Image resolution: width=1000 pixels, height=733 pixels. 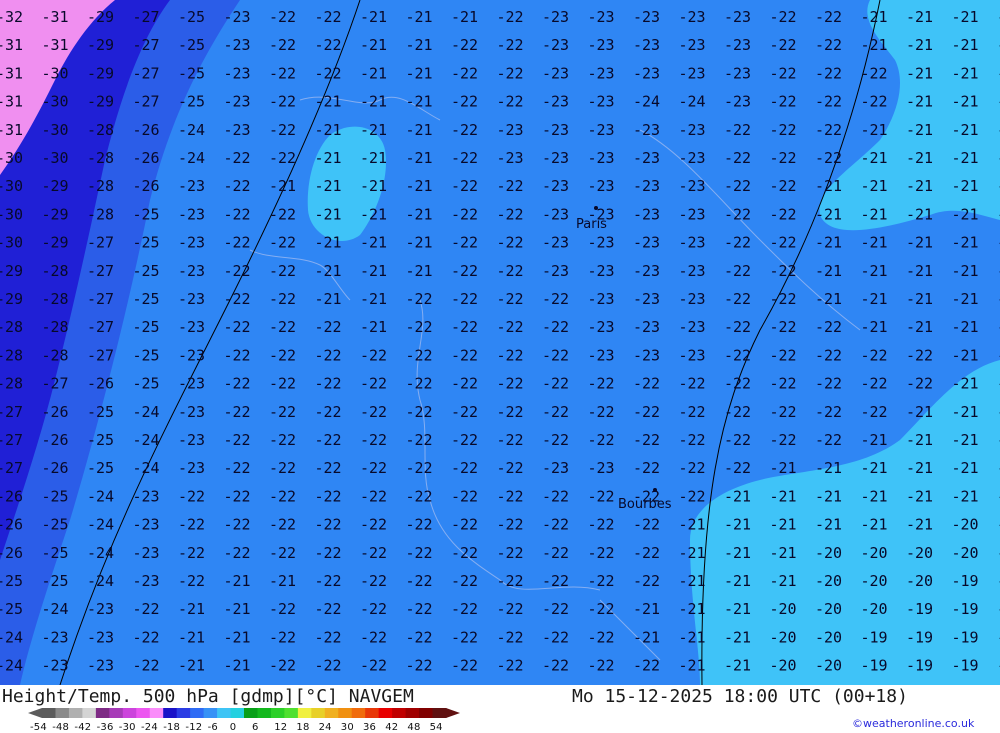 I want to click on colorbar-label: 54, so click(x=436, y=727).